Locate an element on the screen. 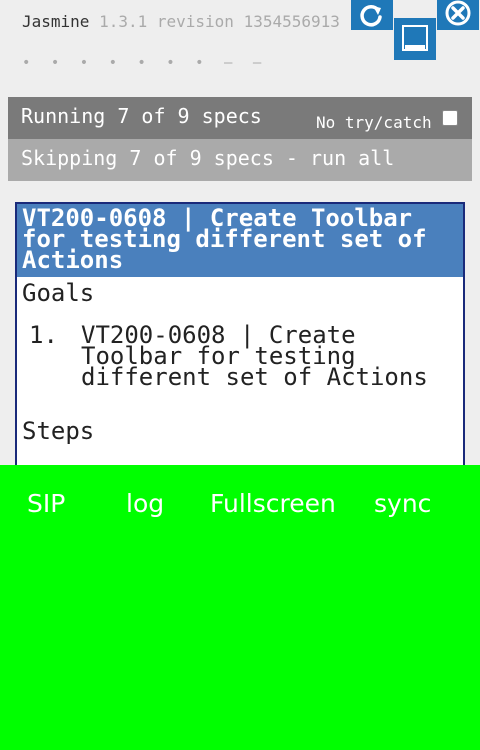 The width and height of the screenshot is (480, 750). sync-button: sync is located at coordinates (402, 503).